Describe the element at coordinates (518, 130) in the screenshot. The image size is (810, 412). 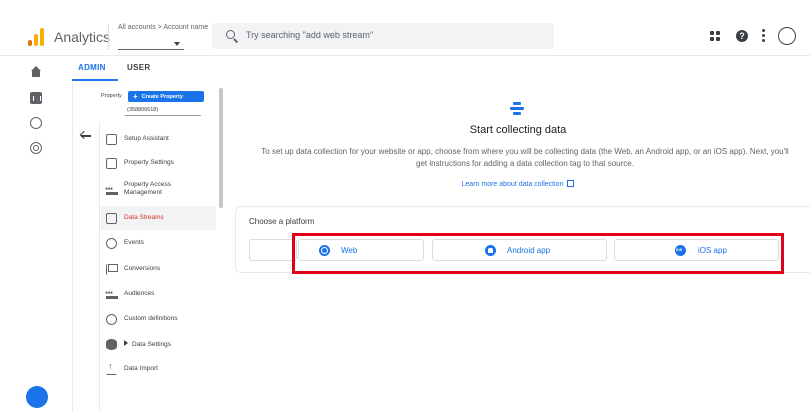
I see `page-title: Start collecting data` at that location.